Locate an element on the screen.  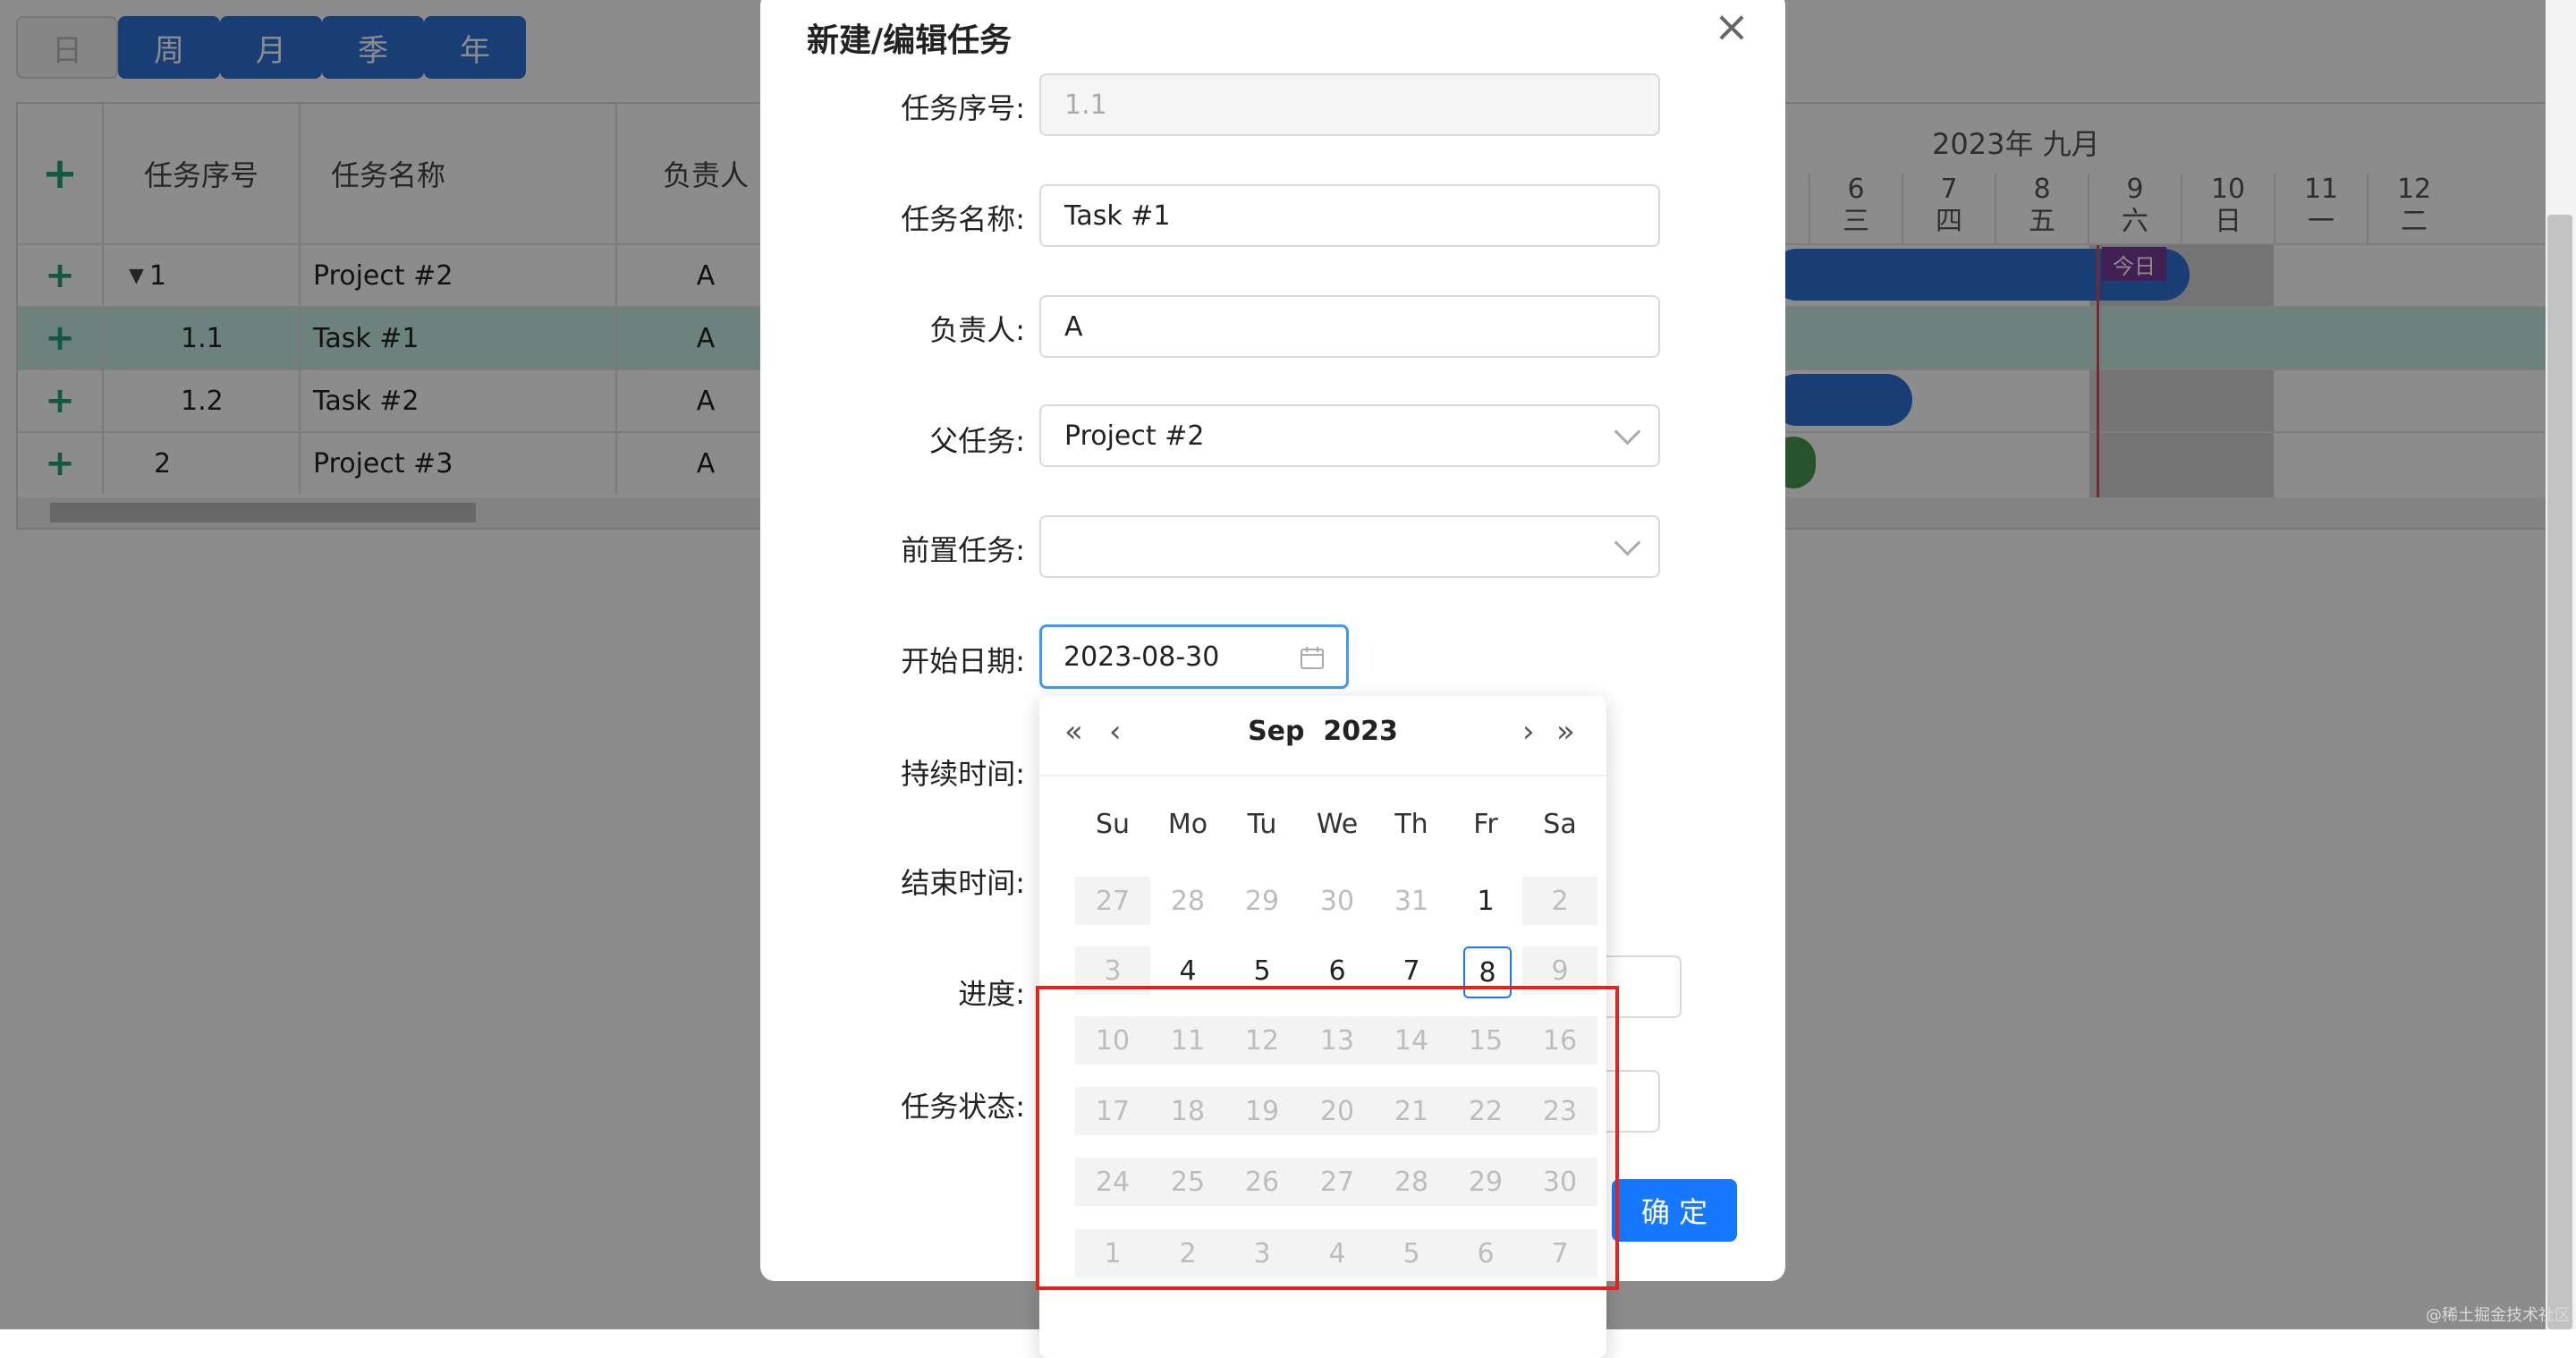
weekday-header: Tu is located at coordinates (1262, 824).